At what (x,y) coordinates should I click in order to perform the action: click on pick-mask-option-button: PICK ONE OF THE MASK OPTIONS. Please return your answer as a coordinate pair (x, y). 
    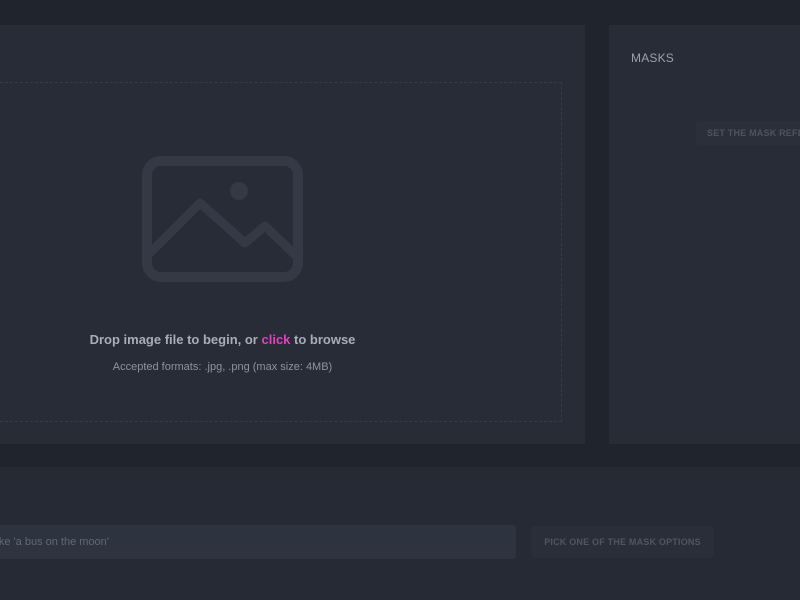
    Looking at the image, I should click on (622, 542).